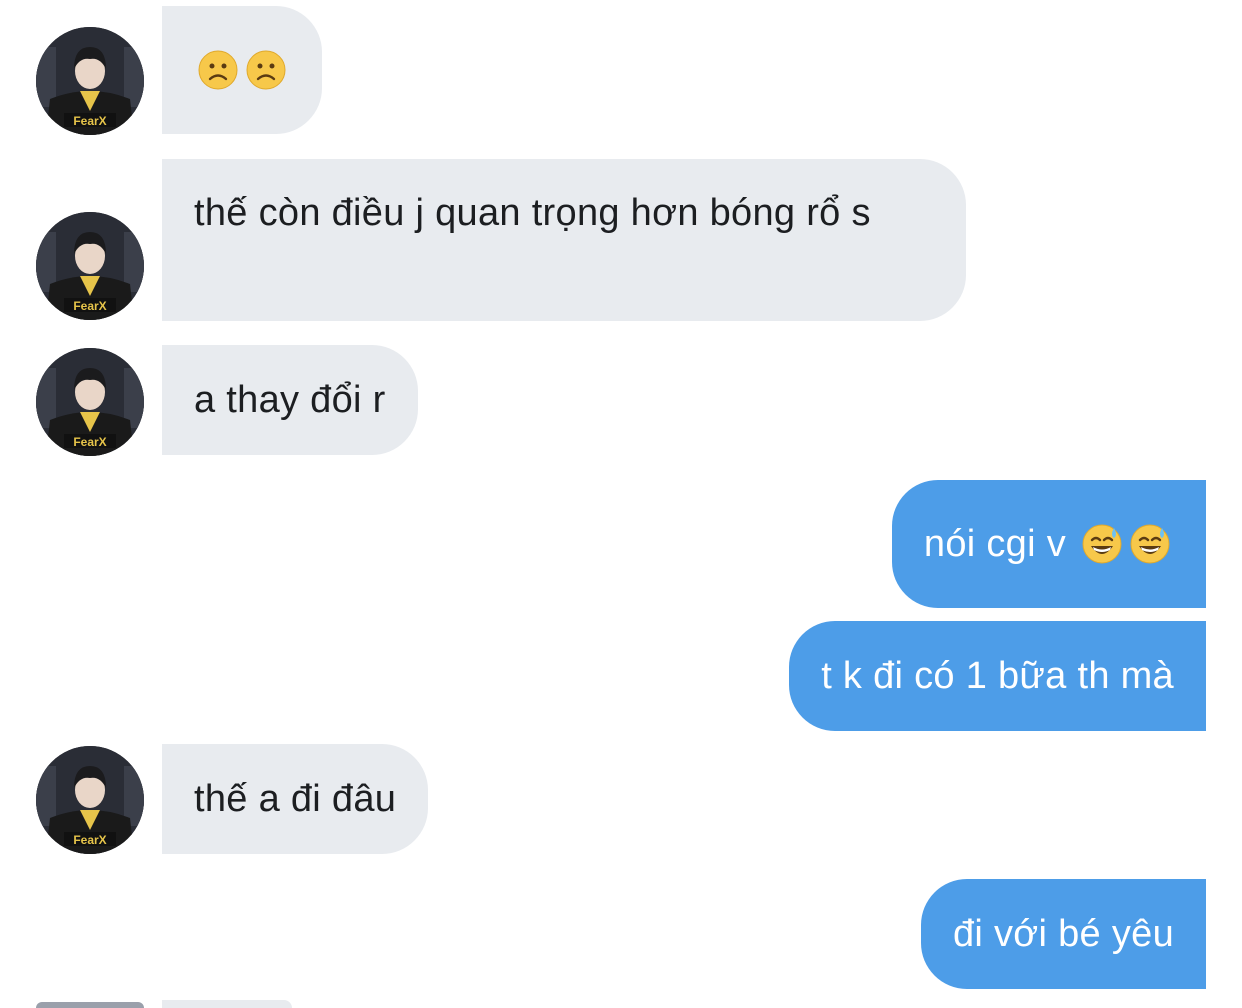 Image resolution: width=1242 pixels, height=1008 pixels. What do you see at coordinates (242, 70) in the screenshot?
I see `message-bubble-incoming` at bounding box center [242, 70].